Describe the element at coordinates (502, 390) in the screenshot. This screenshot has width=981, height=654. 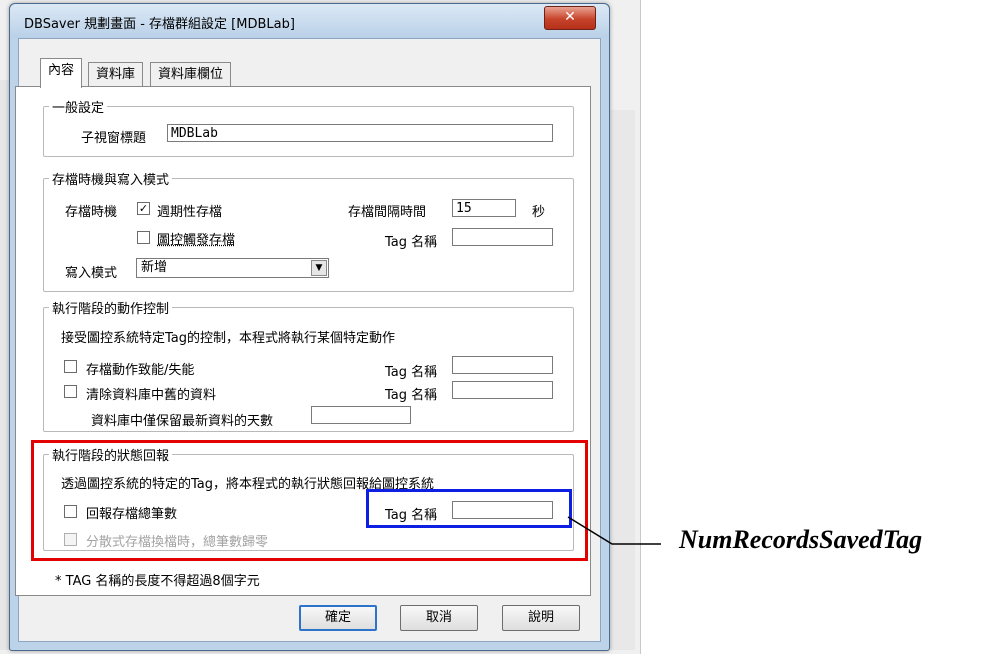
I see `clear-tag-name-input` at that location.